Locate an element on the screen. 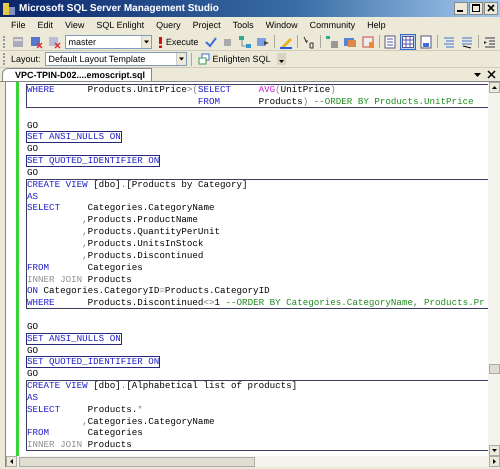  code-line: ,Categories.CategoryName is located at coordinates (148, 422).